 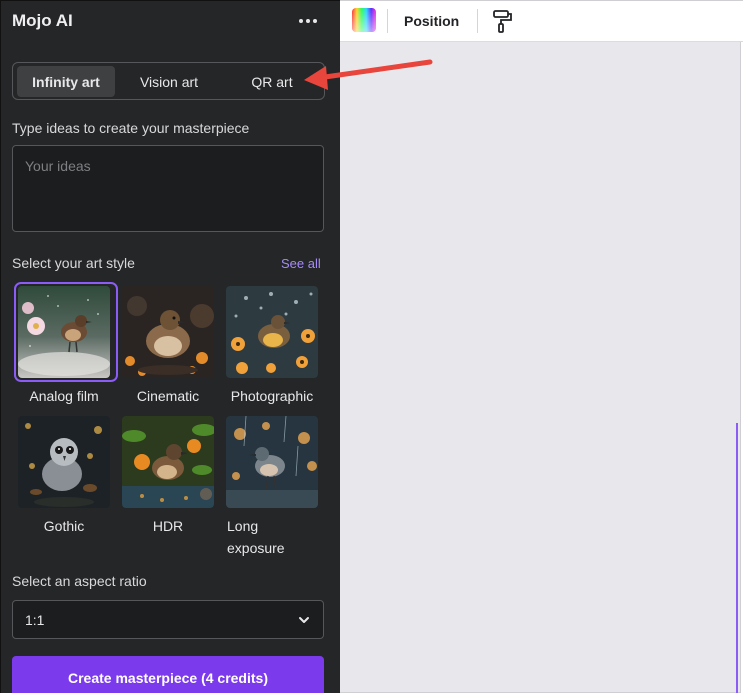 What do you see at coordinates (272, 396) in the screenshot?
I see `style-label: Photographic` at bounding box center [272, 396].